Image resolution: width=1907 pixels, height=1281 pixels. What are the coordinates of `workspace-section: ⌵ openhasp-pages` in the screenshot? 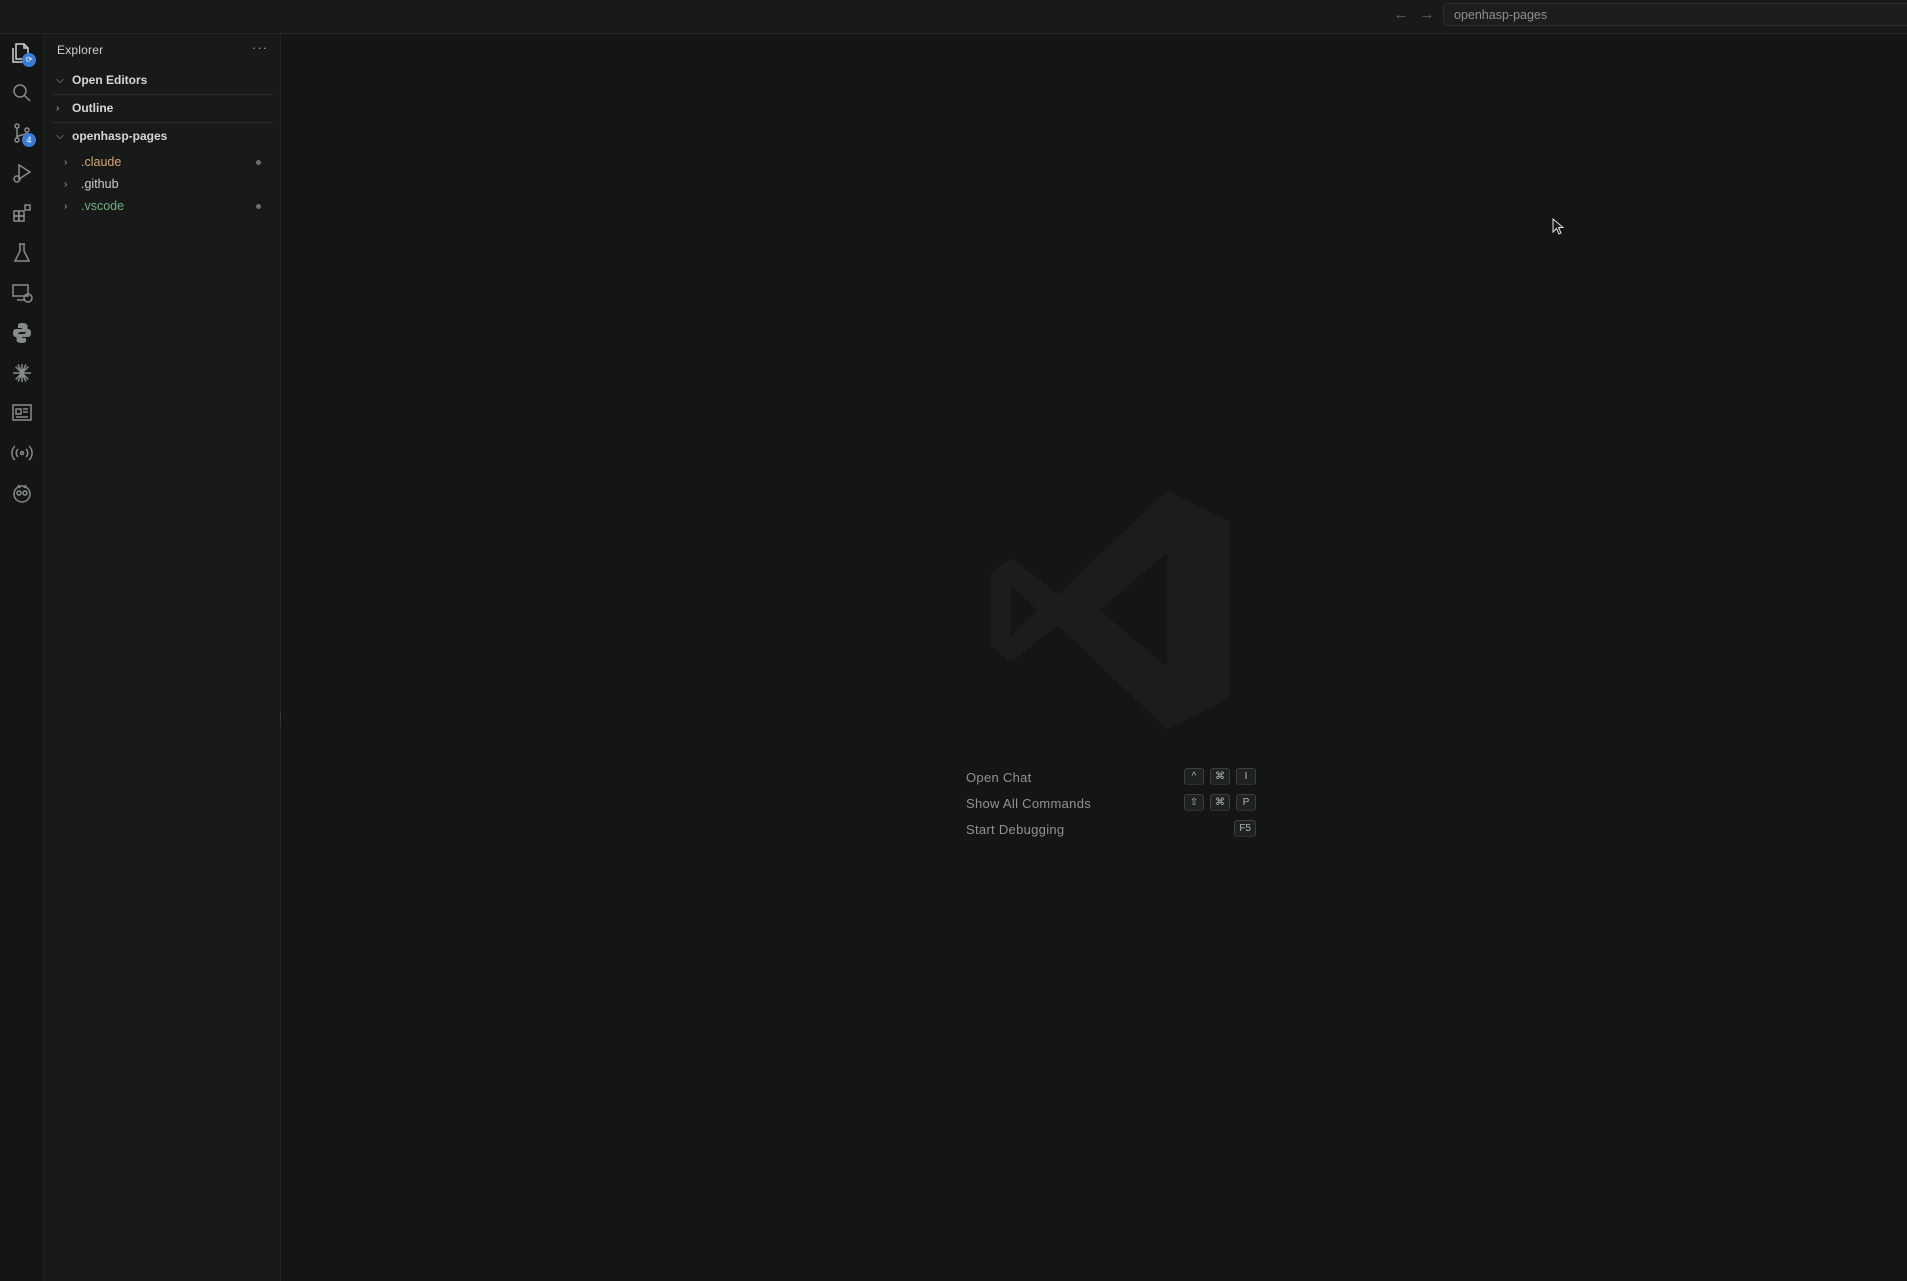 It's located at (162, 136).